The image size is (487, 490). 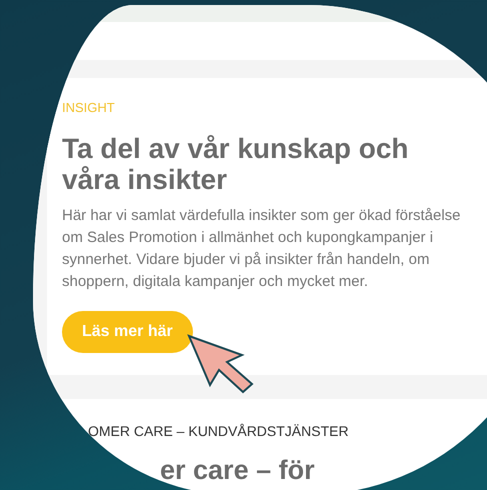 I want to click on section-label: OMER CARE – KUNDVÅRDSTJÄNSTER, so click(x=218, y=431).